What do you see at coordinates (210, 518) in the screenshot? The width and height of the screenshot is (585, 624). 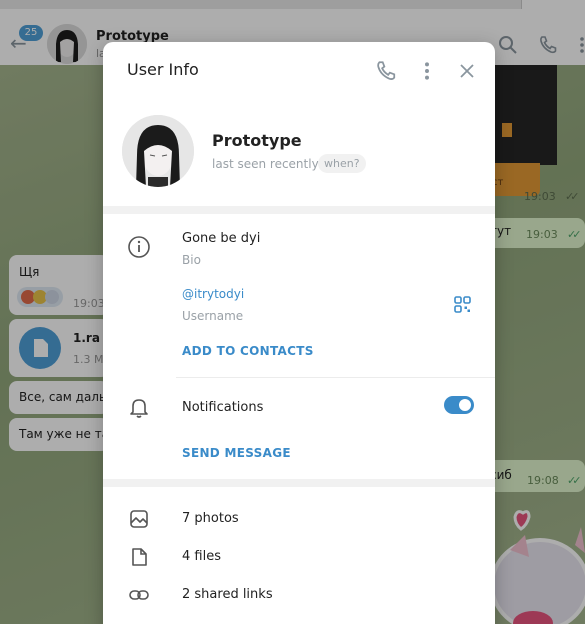 I see `photos-count: 7 photos` at bounding box center [210, 518].